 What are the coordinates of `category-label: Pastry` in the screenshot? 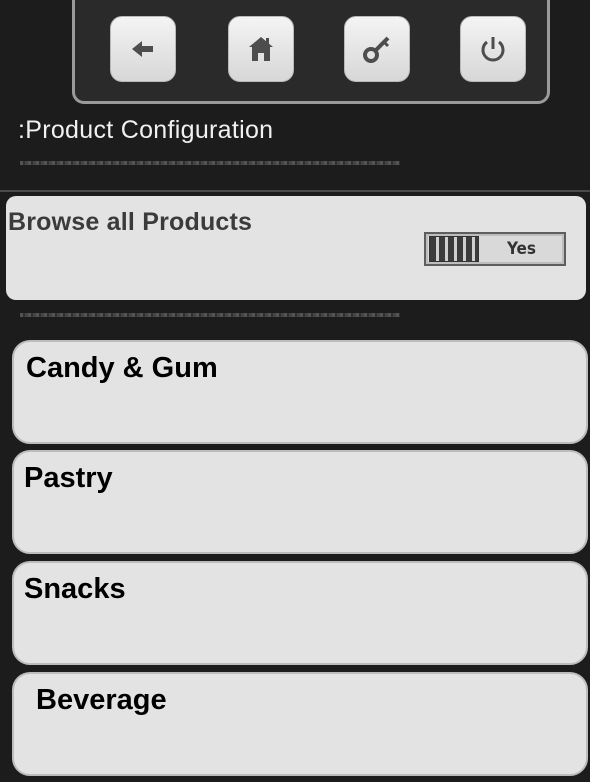 It's located at (68, 478).